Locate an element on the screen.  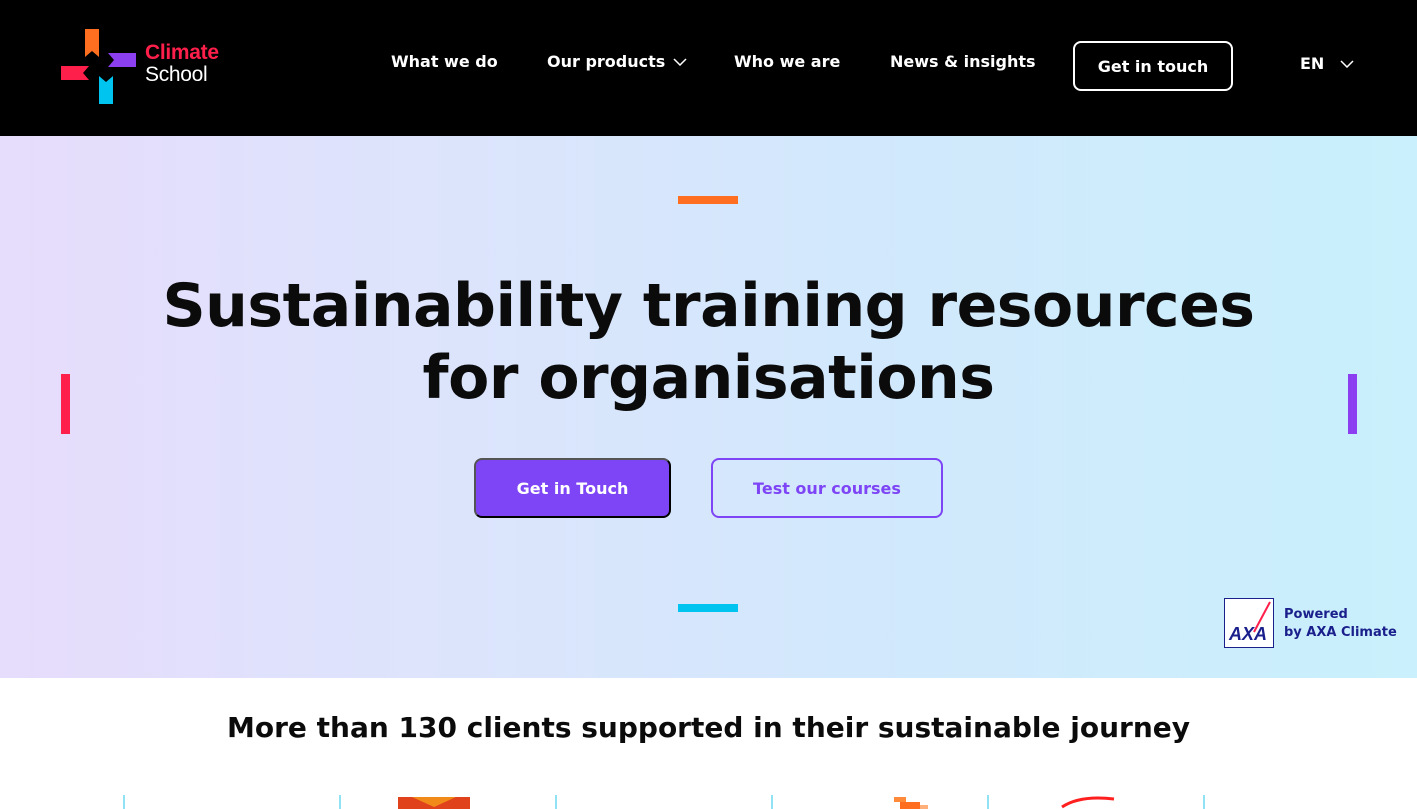
nav-who-we-are: Who we are is located at coordinates (787, 61).